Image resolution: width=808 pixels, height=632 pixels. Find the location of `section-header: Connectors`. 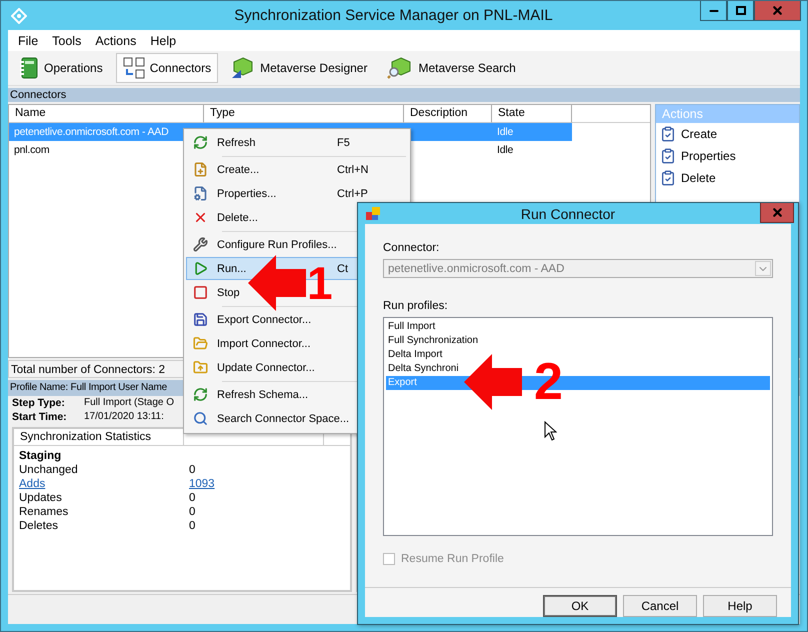

section-header: Connectors is located at coordinates (404, 95).